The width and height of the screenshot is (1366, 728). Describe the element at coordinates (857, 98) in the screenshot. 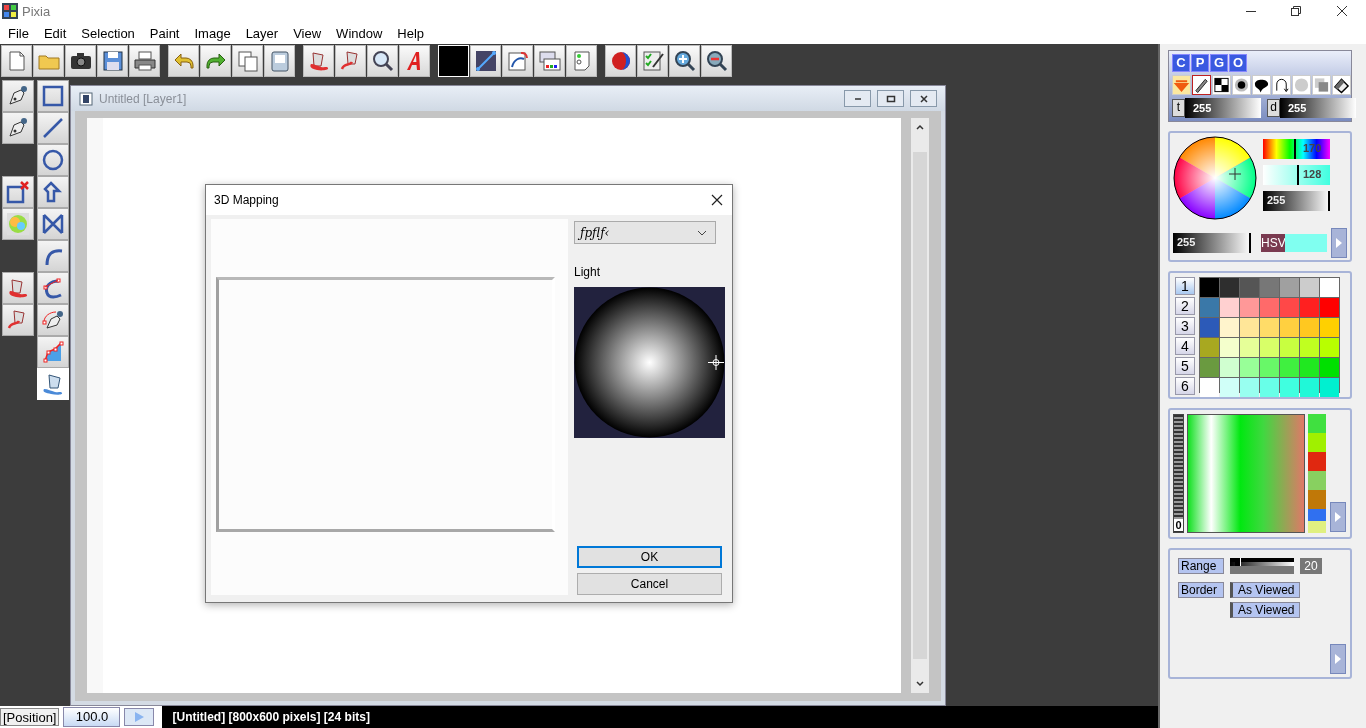

I see `minimize-button` at that location.